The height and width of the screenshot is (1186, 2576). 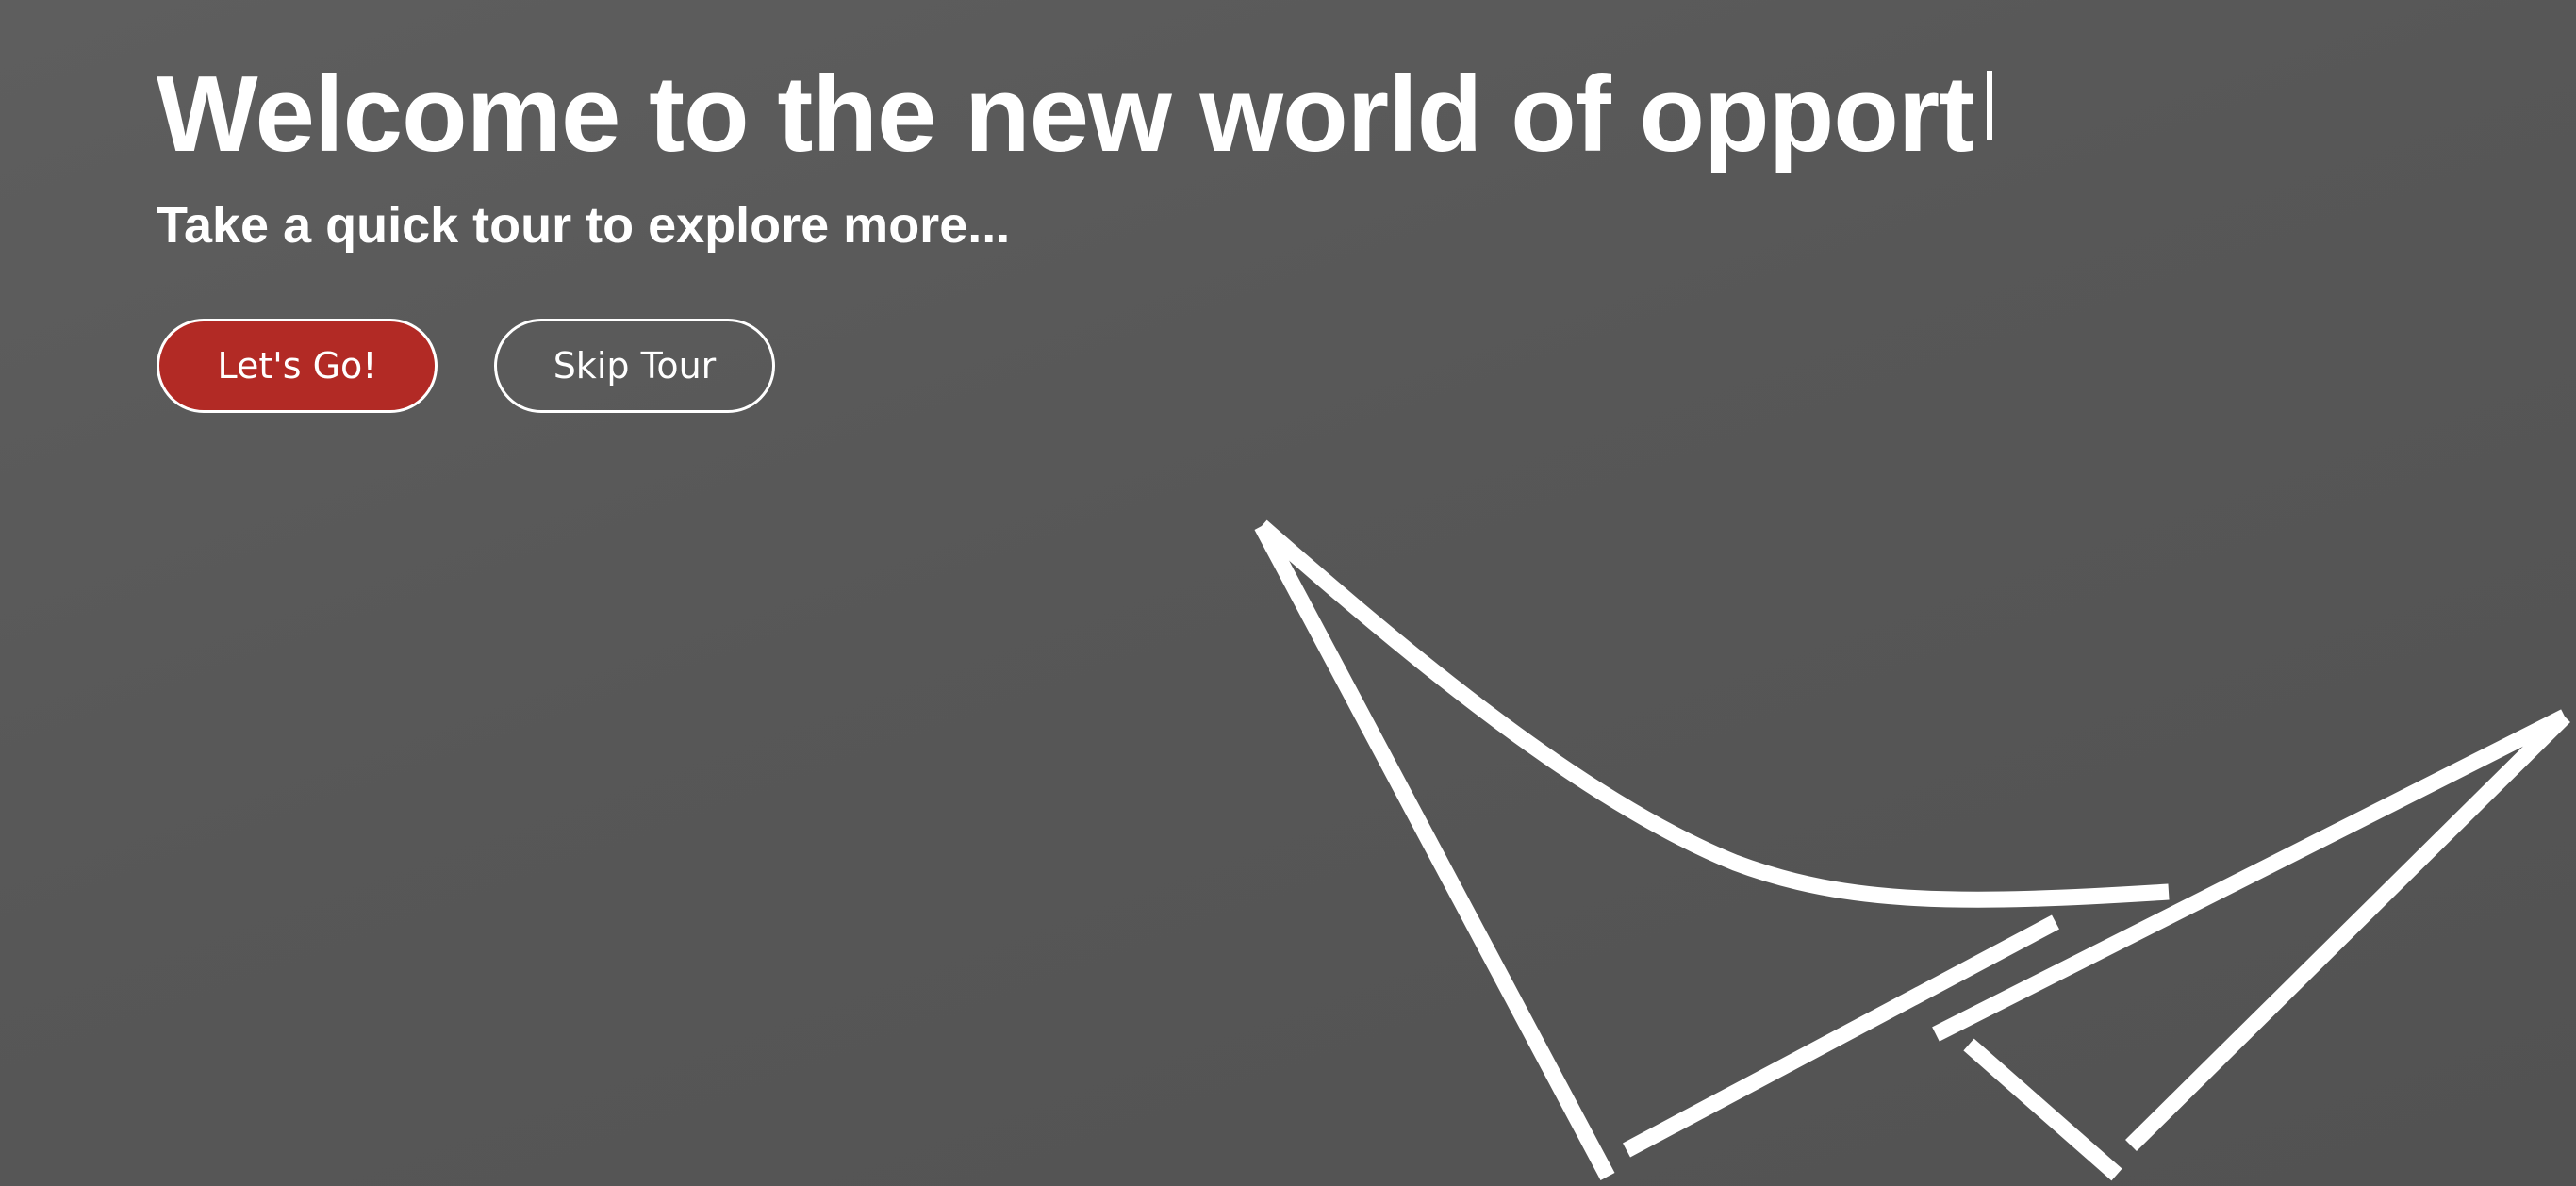 What do you see at coordinates (297, 366) in the screenshot?
I see `lets-go-button: Let's Go!` at bounding box center [297, 366].